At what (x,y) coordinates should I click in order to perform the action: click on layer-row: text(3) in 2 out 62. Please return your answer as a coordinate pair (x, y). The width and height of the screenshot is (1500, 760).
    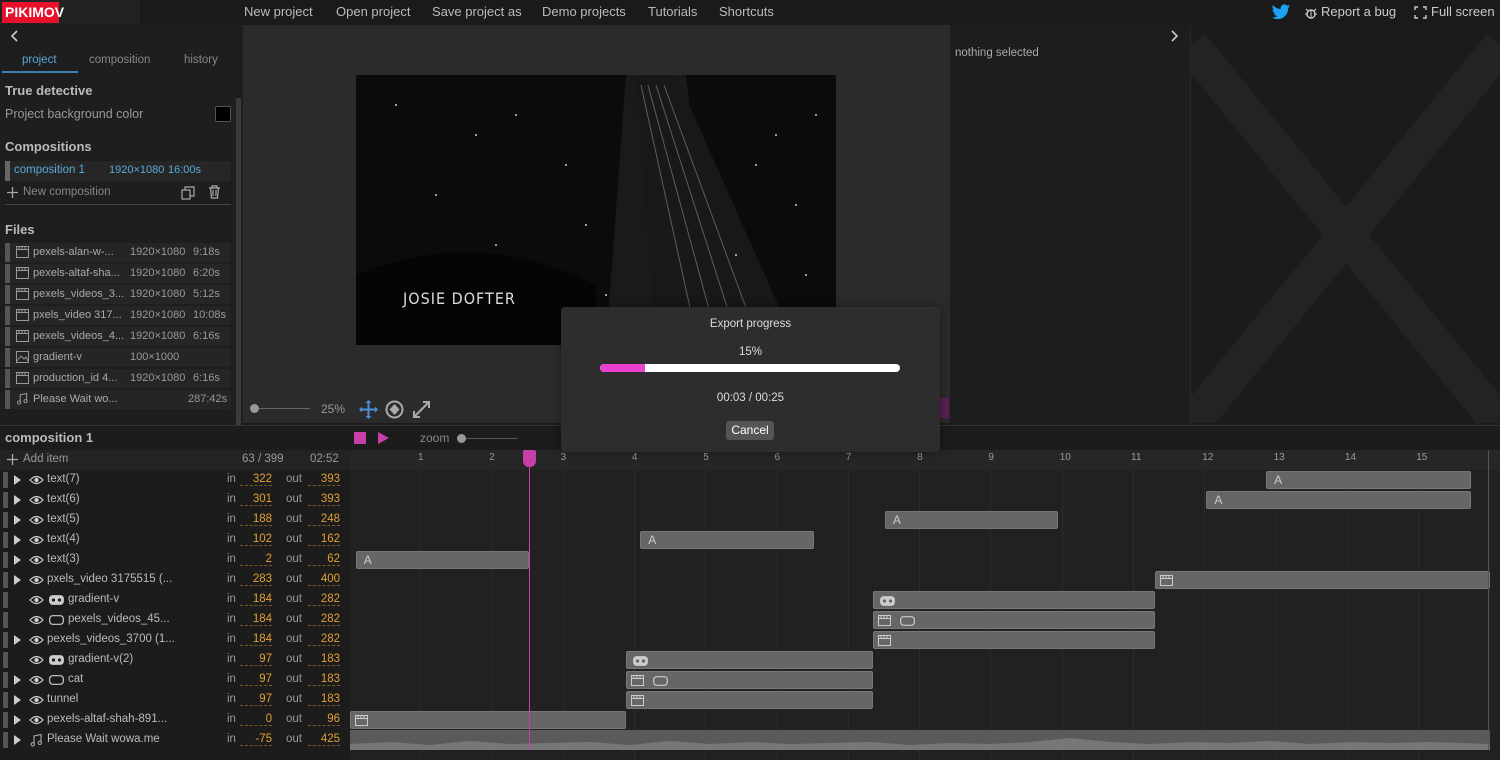
    Looking at the image, I should click on (175, 560).